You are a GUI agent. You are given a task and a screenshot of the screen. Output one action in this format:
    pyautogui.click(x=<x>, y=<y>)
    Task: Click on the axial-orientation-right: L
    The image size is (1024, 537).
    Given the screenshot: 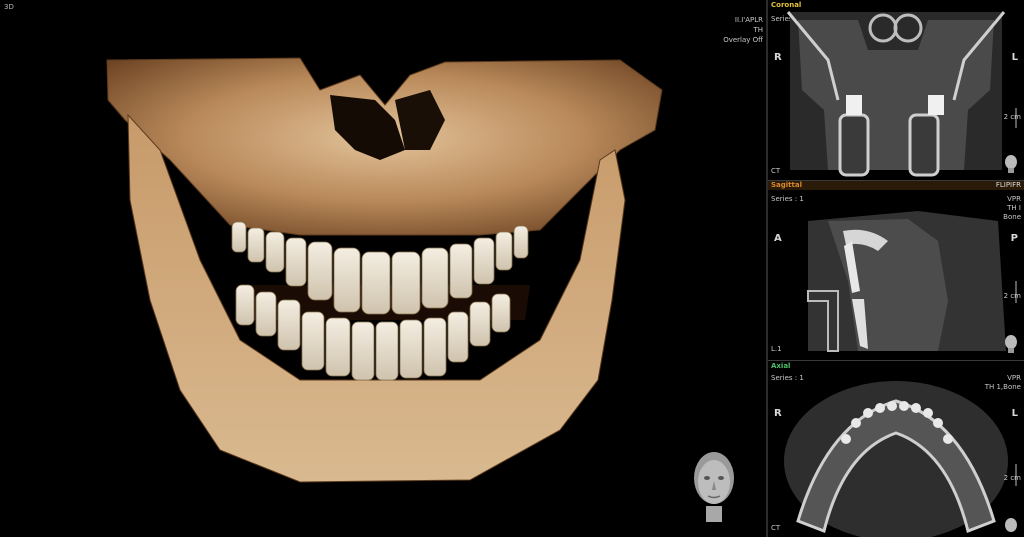 What is the action you would take?
    pyautogui.click(x=1014, y=413)
    